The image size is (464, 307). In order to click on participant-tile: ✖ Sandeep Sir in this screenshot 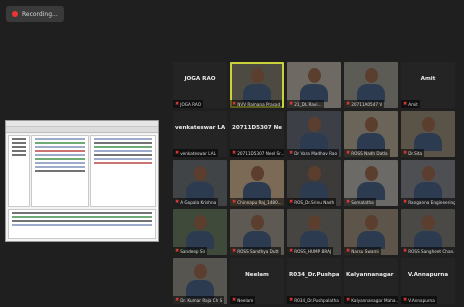, I will do `click(200, 232)`.